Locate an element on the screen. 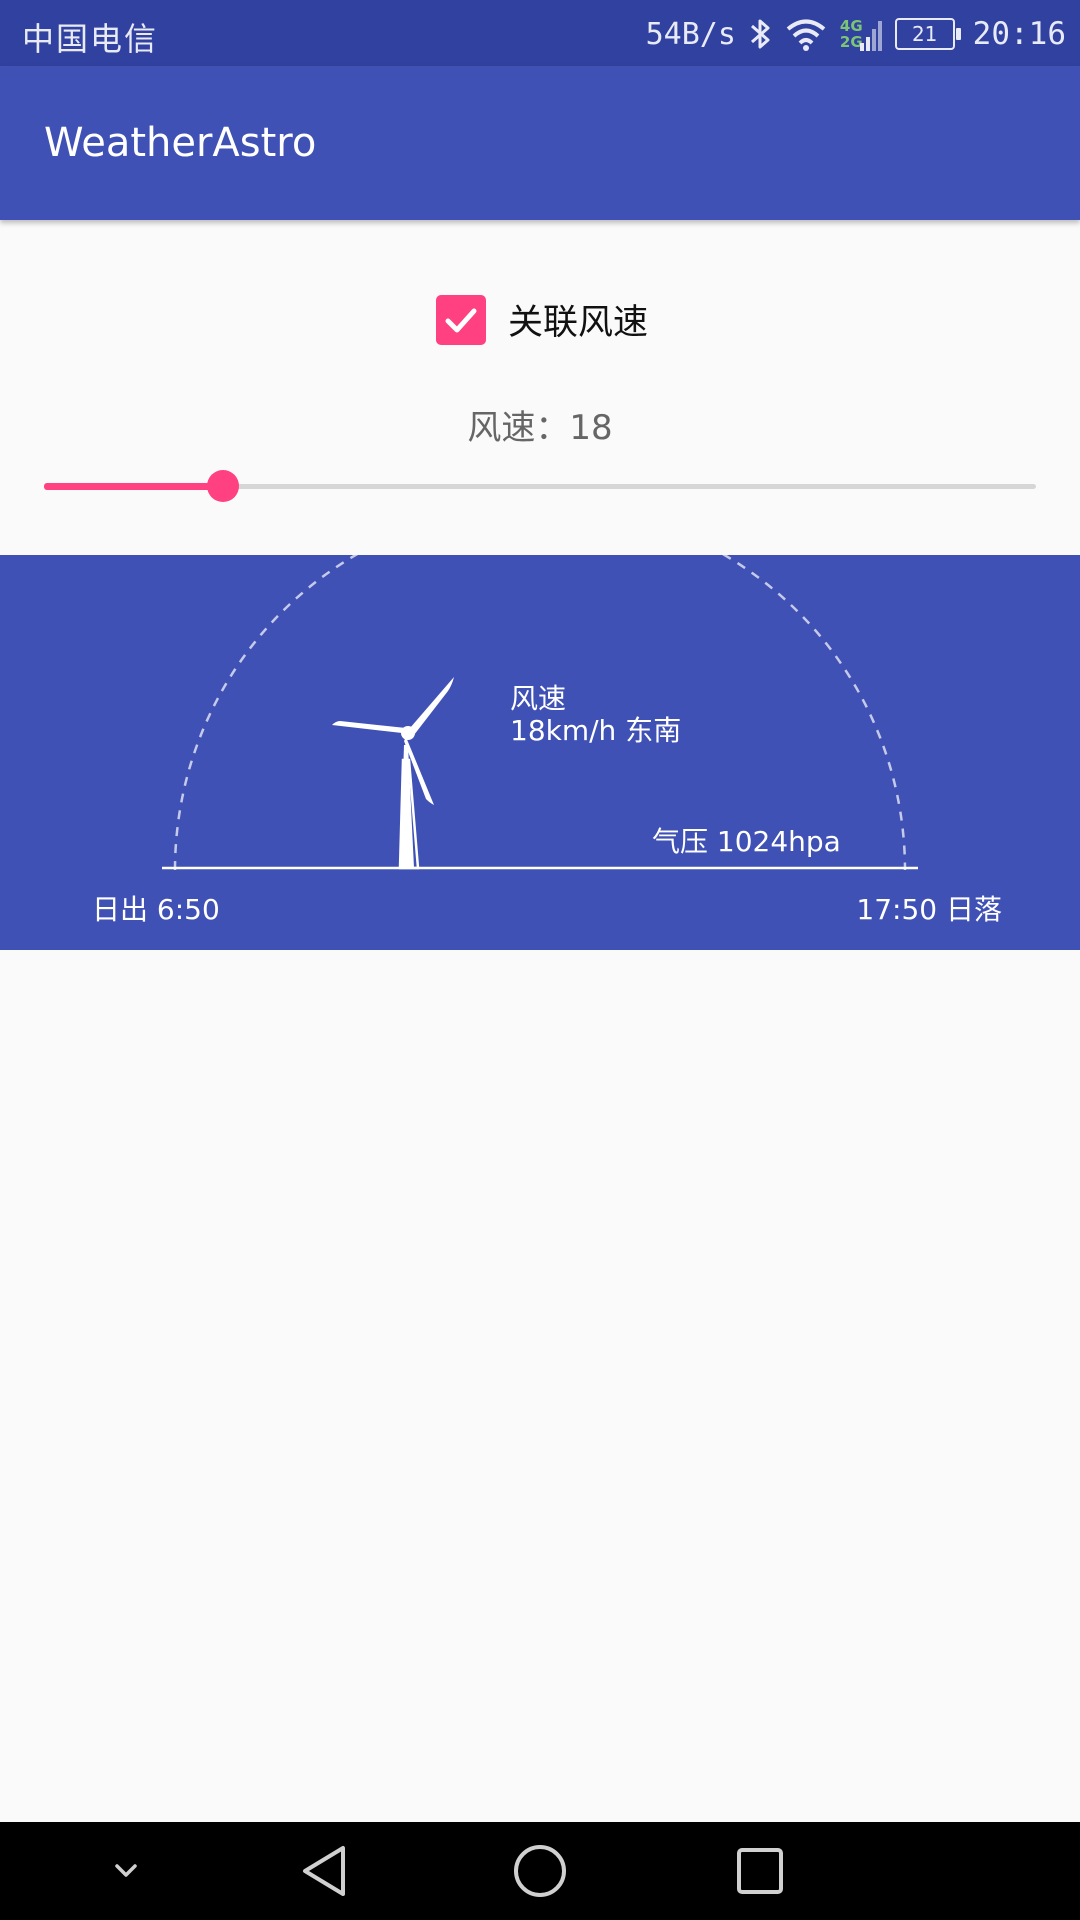  link-wind-label: 关联风速 is located at coordinates (578, 323).